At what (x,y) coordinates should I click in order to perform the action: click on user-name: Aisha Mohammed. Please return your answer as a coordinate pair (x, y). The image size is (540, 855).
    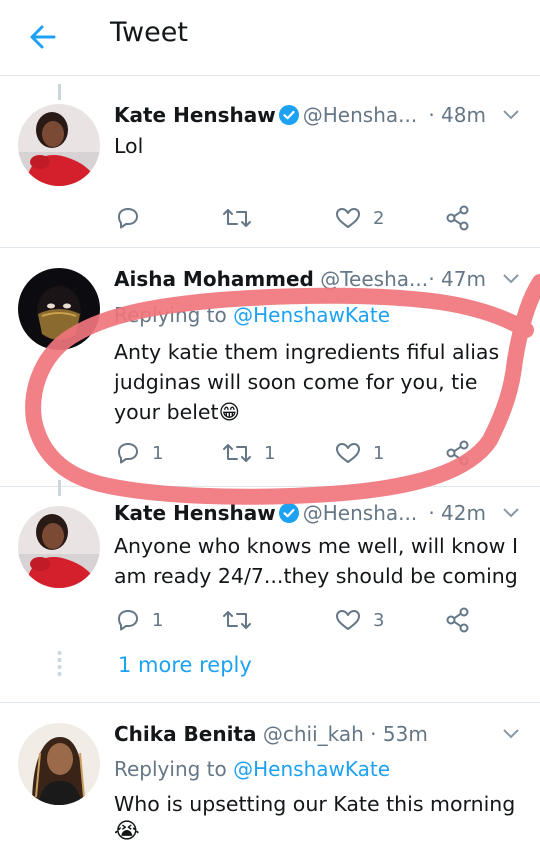
    Looking at the image, I should click on (214, 279).